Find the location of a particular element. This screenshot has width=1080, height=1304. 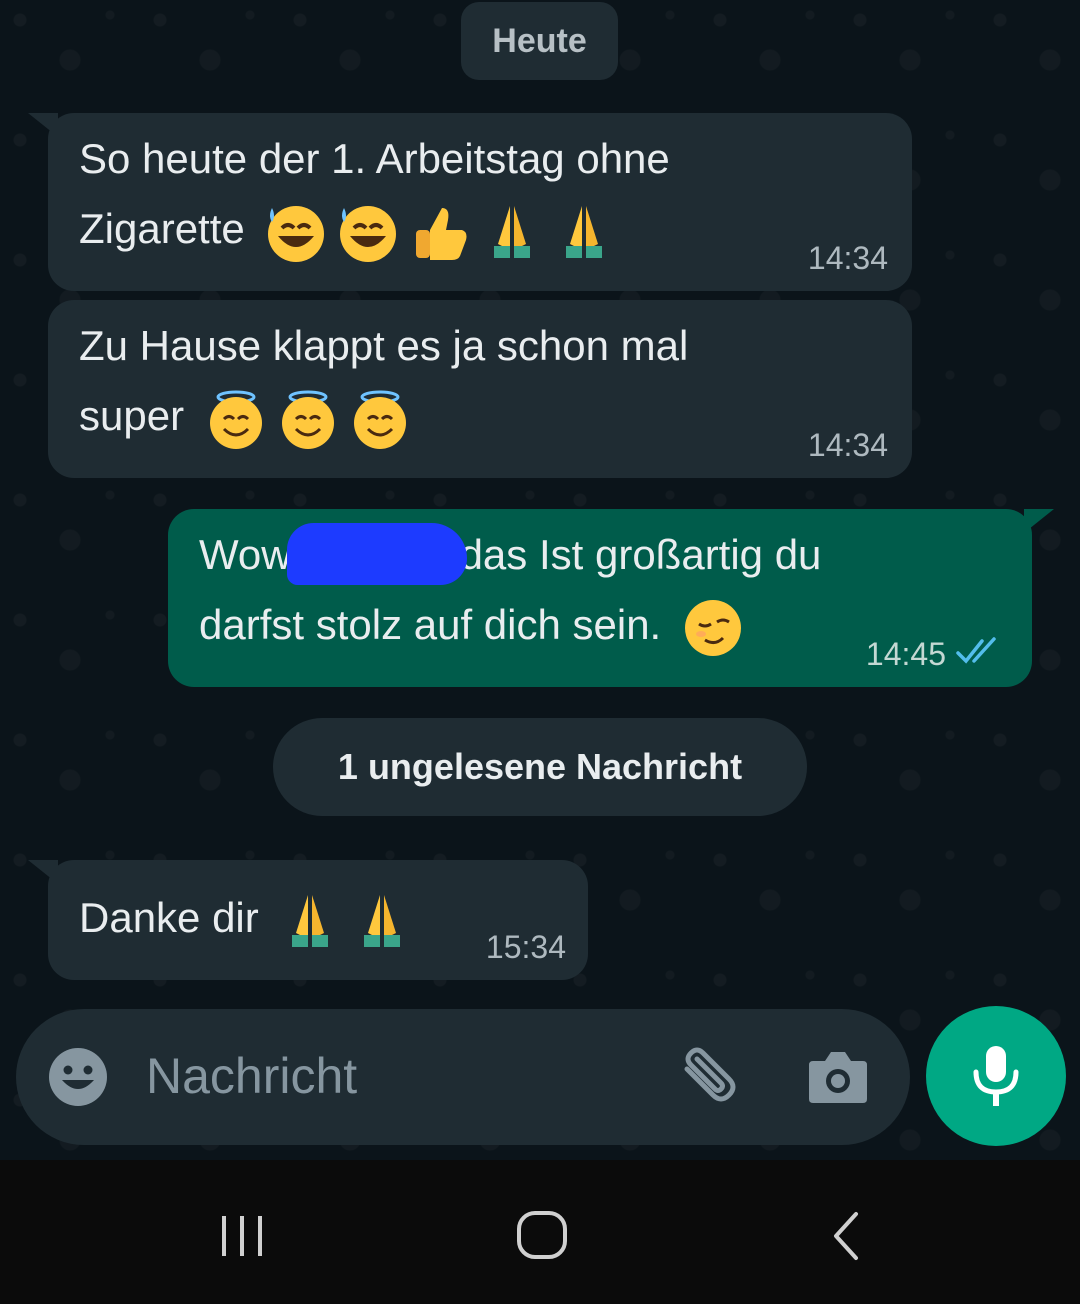

camera-icon is located at coordinates (838, 1076).